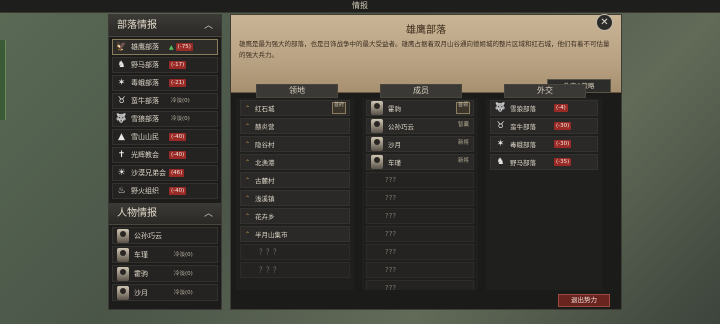 The image size is (720, 324). Describe the element at coordinates (563, 162) in the screenshot. I see `relation-badge: (-35)` at that location.